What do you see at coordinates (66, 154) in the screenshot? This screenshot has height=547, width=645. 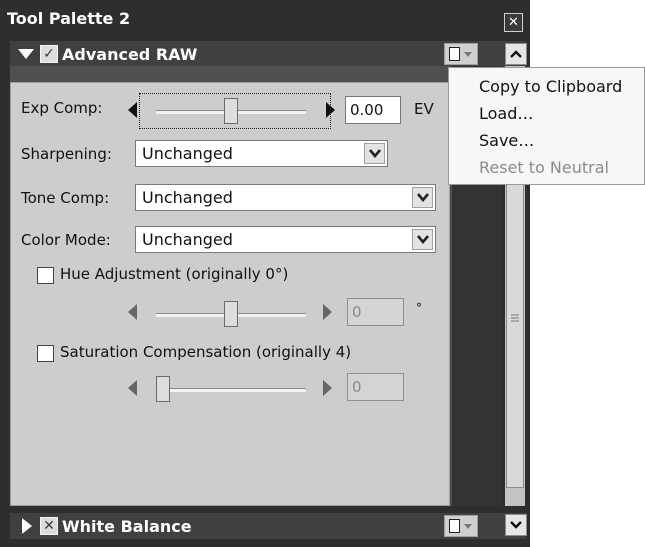 I see `sharpening-label: Sharpening:` at bounding box center [66, 154].